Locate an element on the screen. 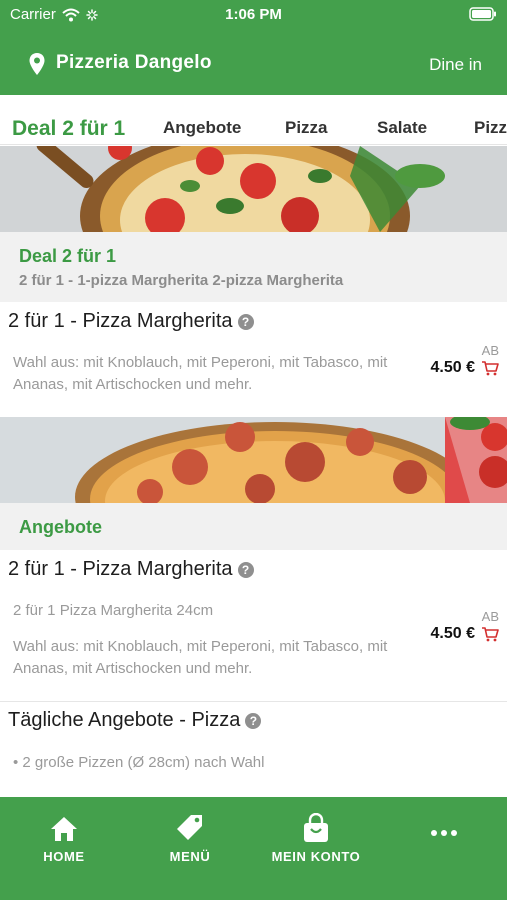 This screenshot has height=900, width=507. category-tab-bar: Deal 2 für 1 Angebote Pizza Salate Pizz is located at coordinates (253, 124).